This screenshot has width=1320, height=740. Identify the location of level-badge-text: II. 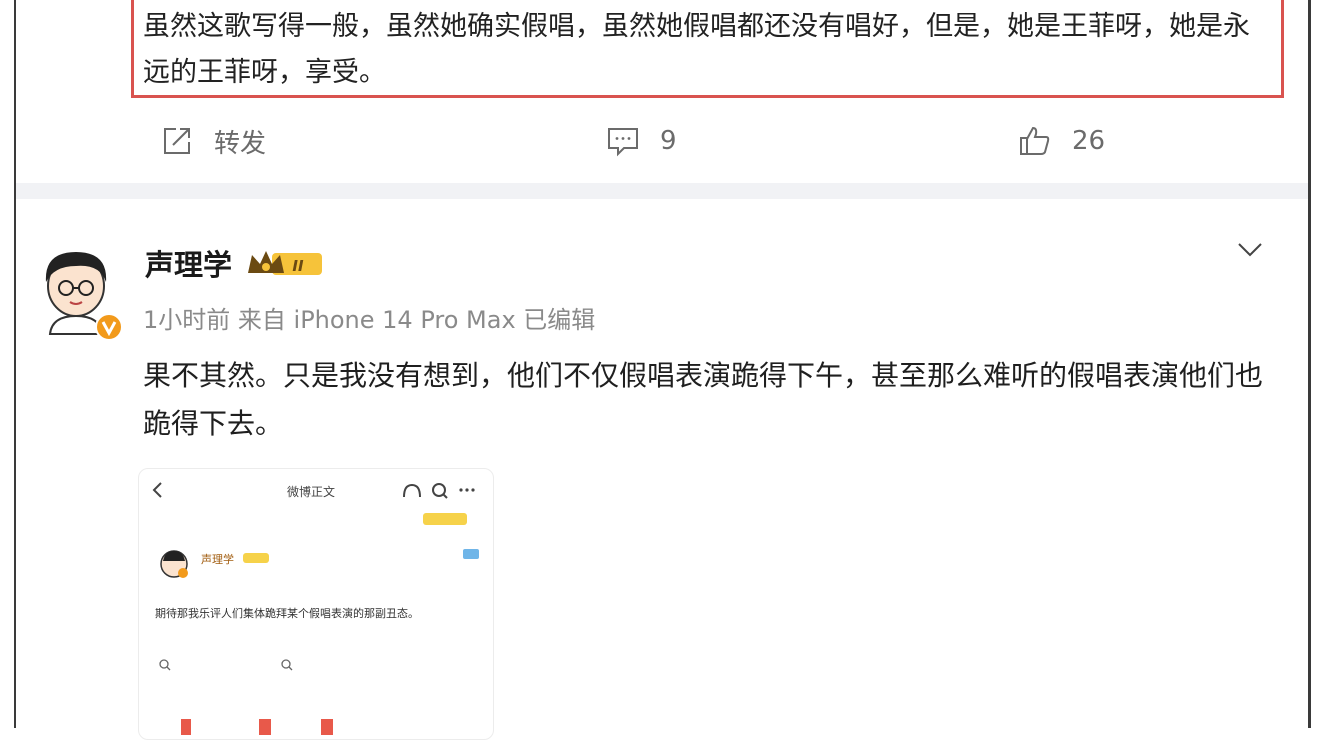
(298, 266).